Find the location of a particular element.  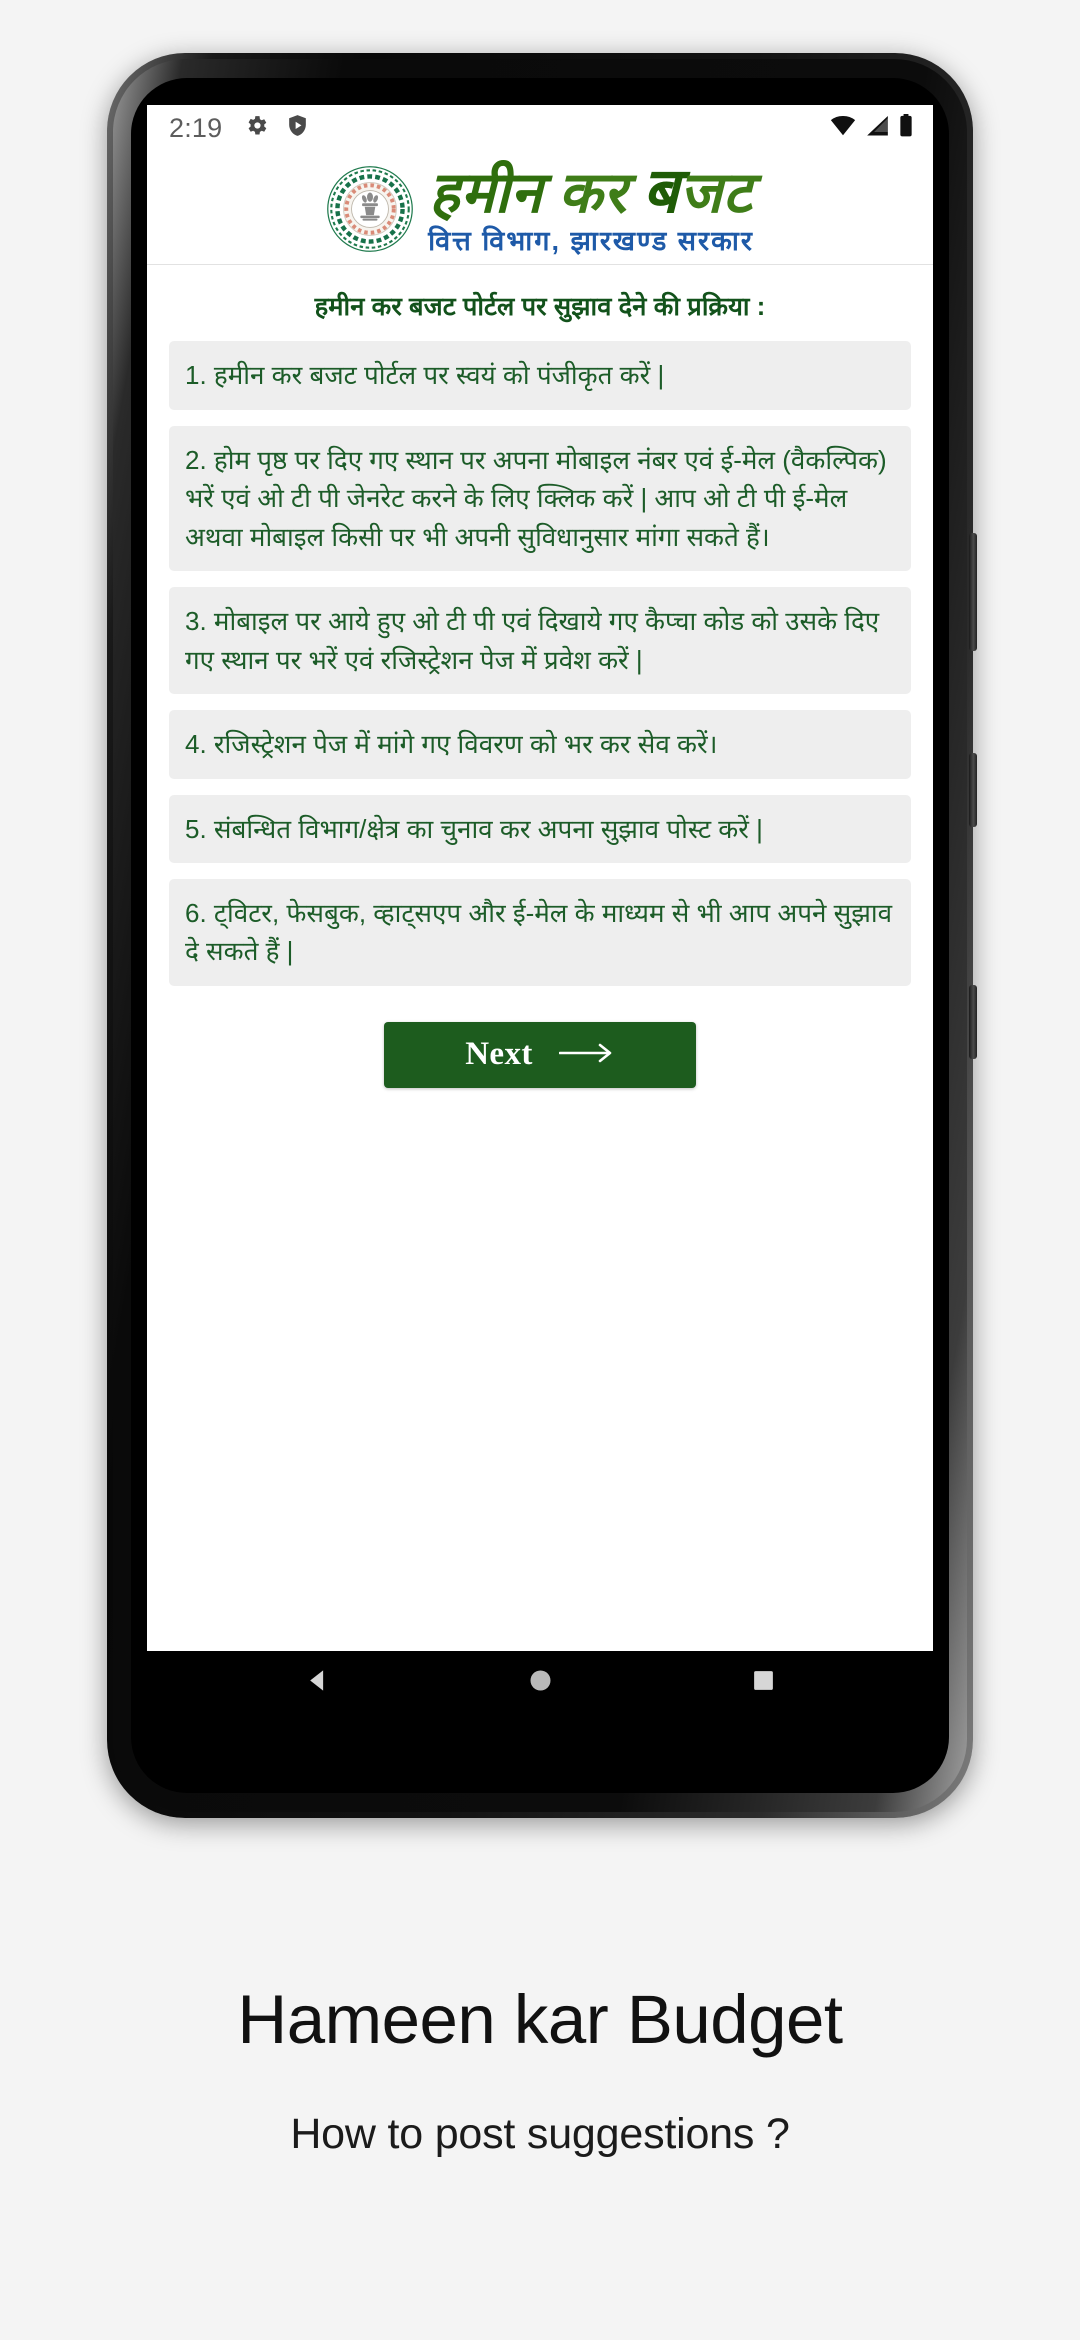

shield-play-icon is located at coordinates (297, 128).